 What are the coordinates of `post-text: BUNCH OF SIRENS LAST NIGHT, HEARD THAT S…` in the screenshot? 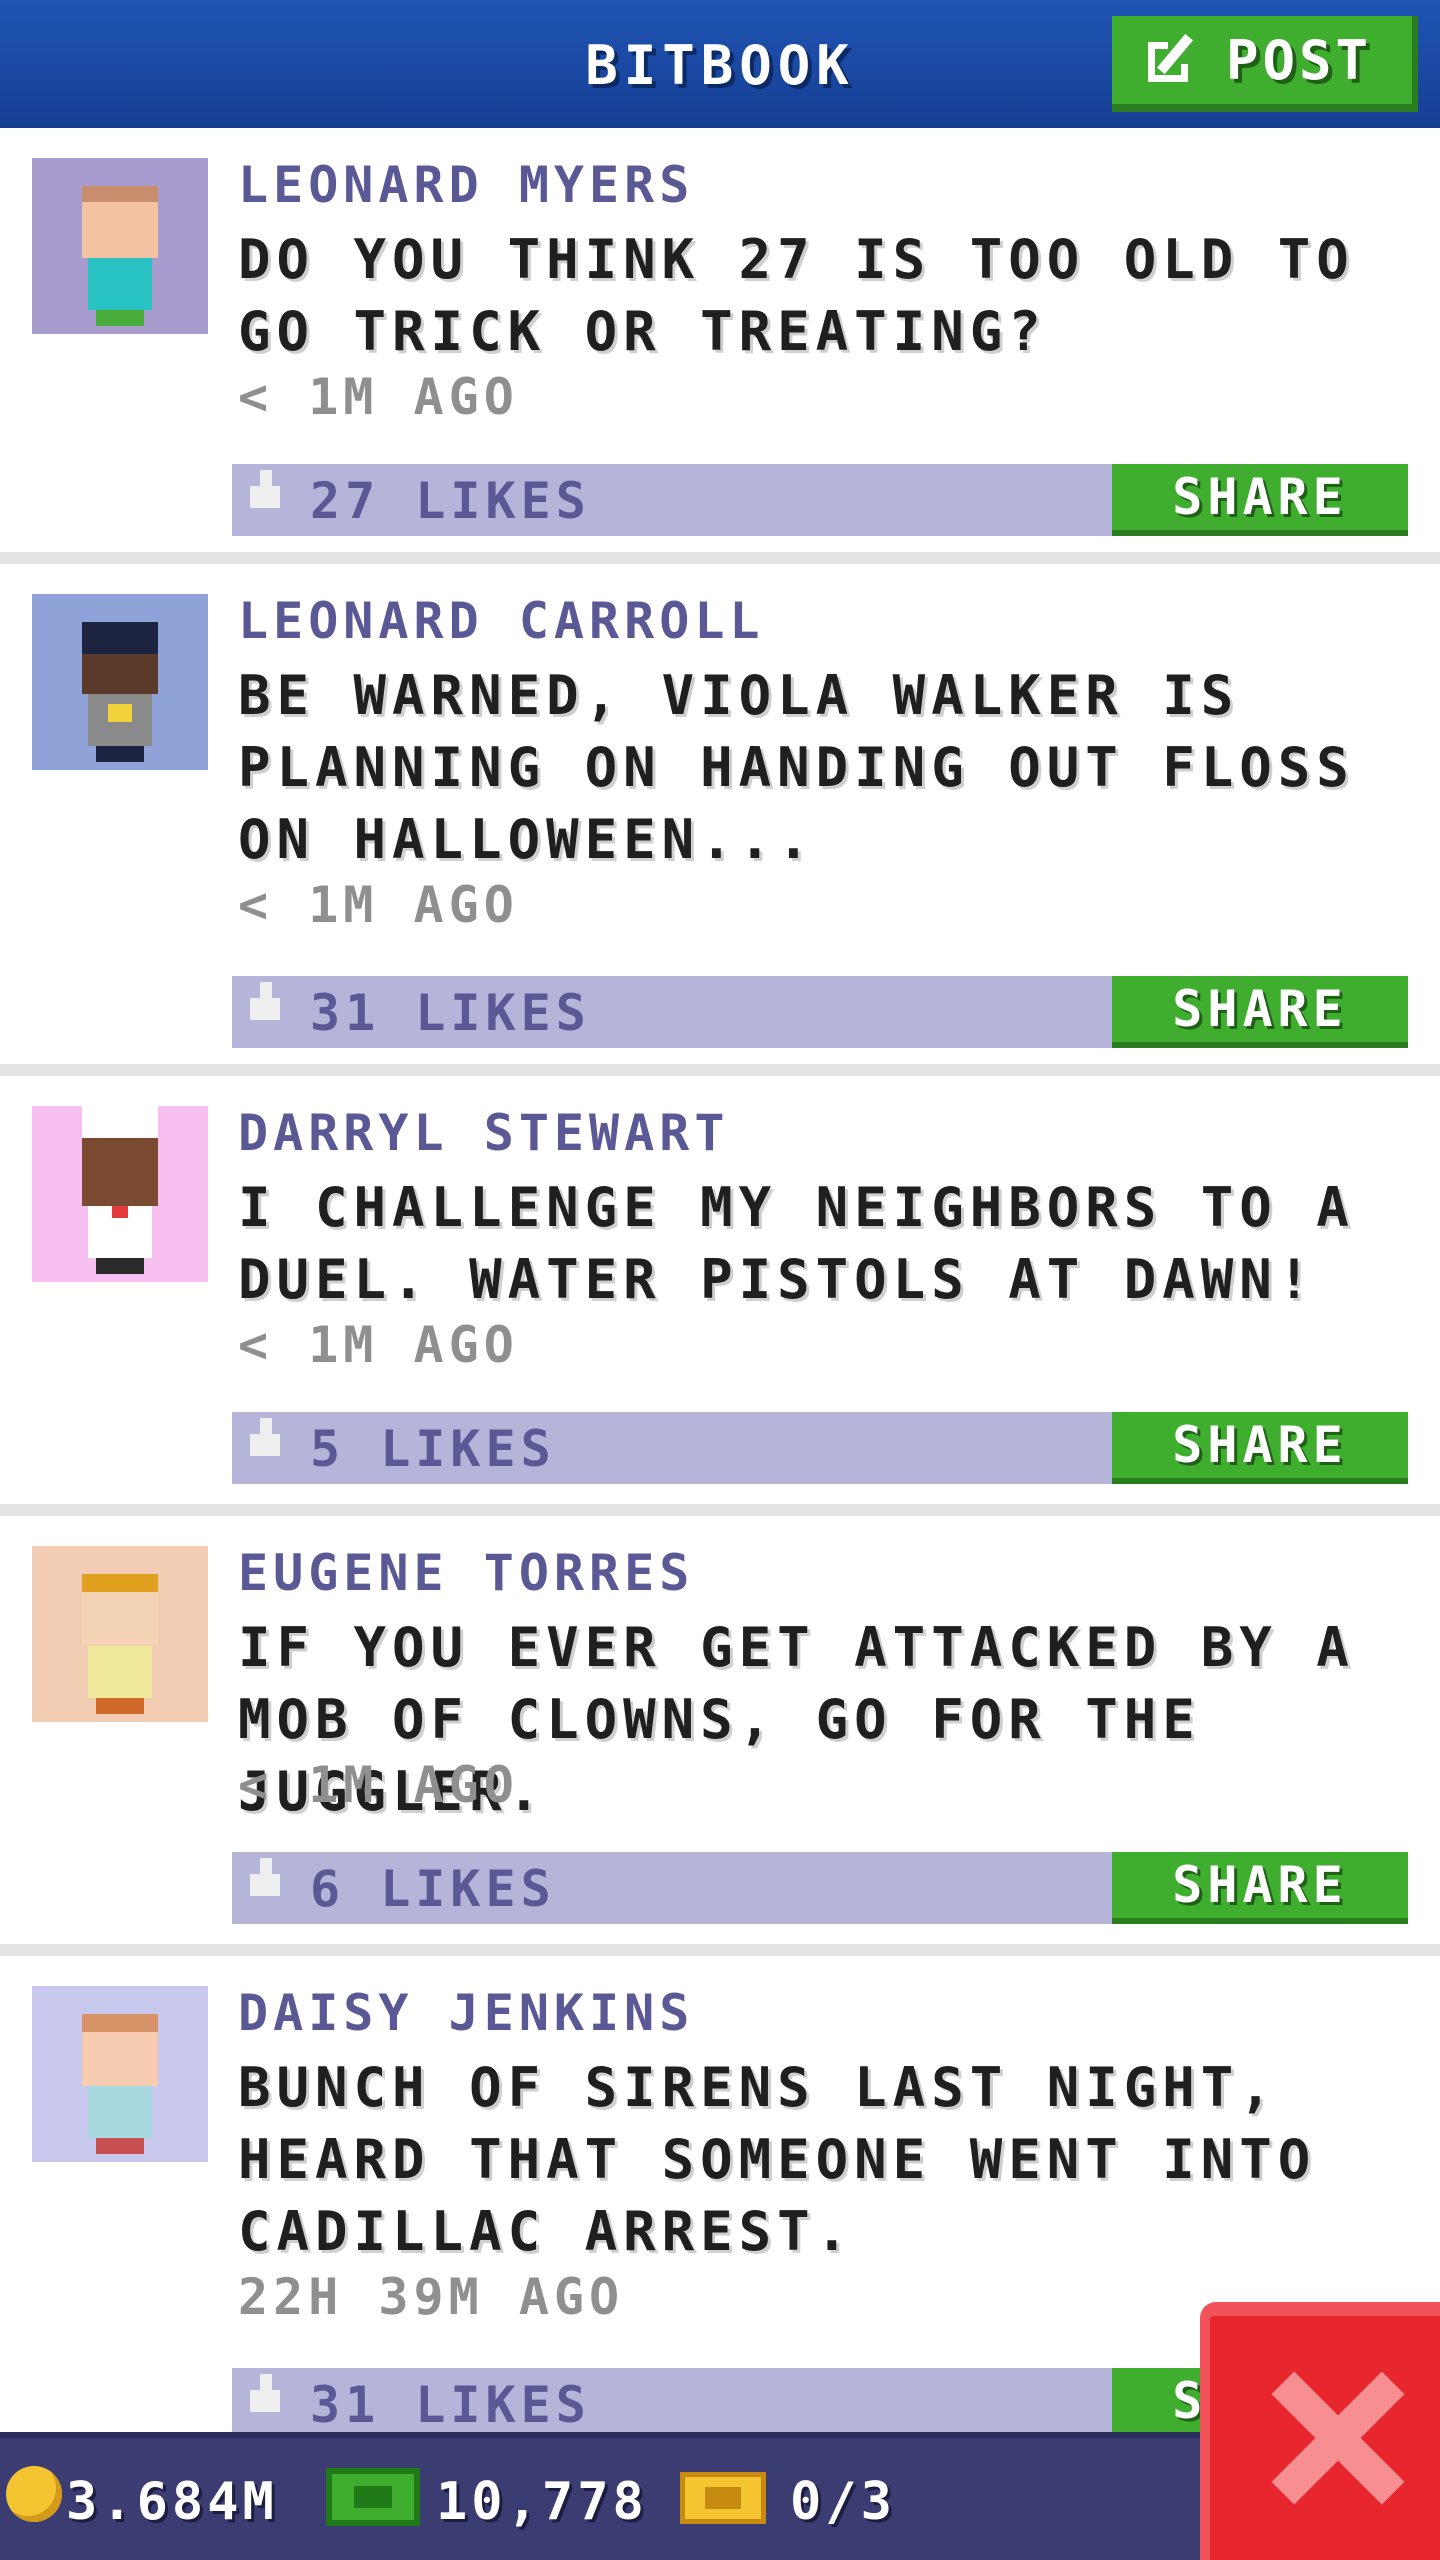 It's located at (777, 2159).